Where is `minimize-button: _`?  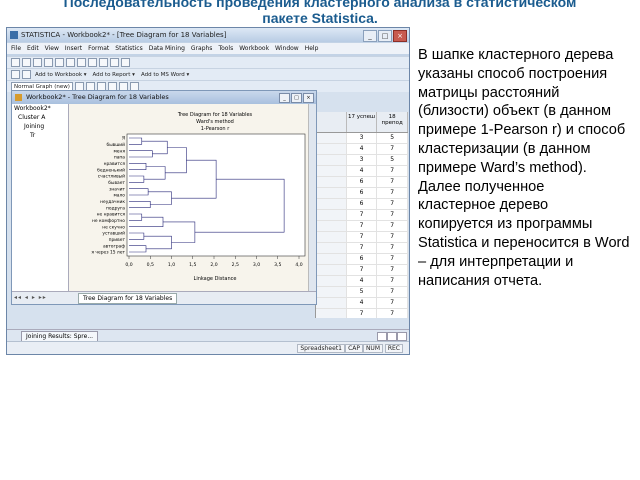
minimize-button: _ is located at coordinates (370, 36).